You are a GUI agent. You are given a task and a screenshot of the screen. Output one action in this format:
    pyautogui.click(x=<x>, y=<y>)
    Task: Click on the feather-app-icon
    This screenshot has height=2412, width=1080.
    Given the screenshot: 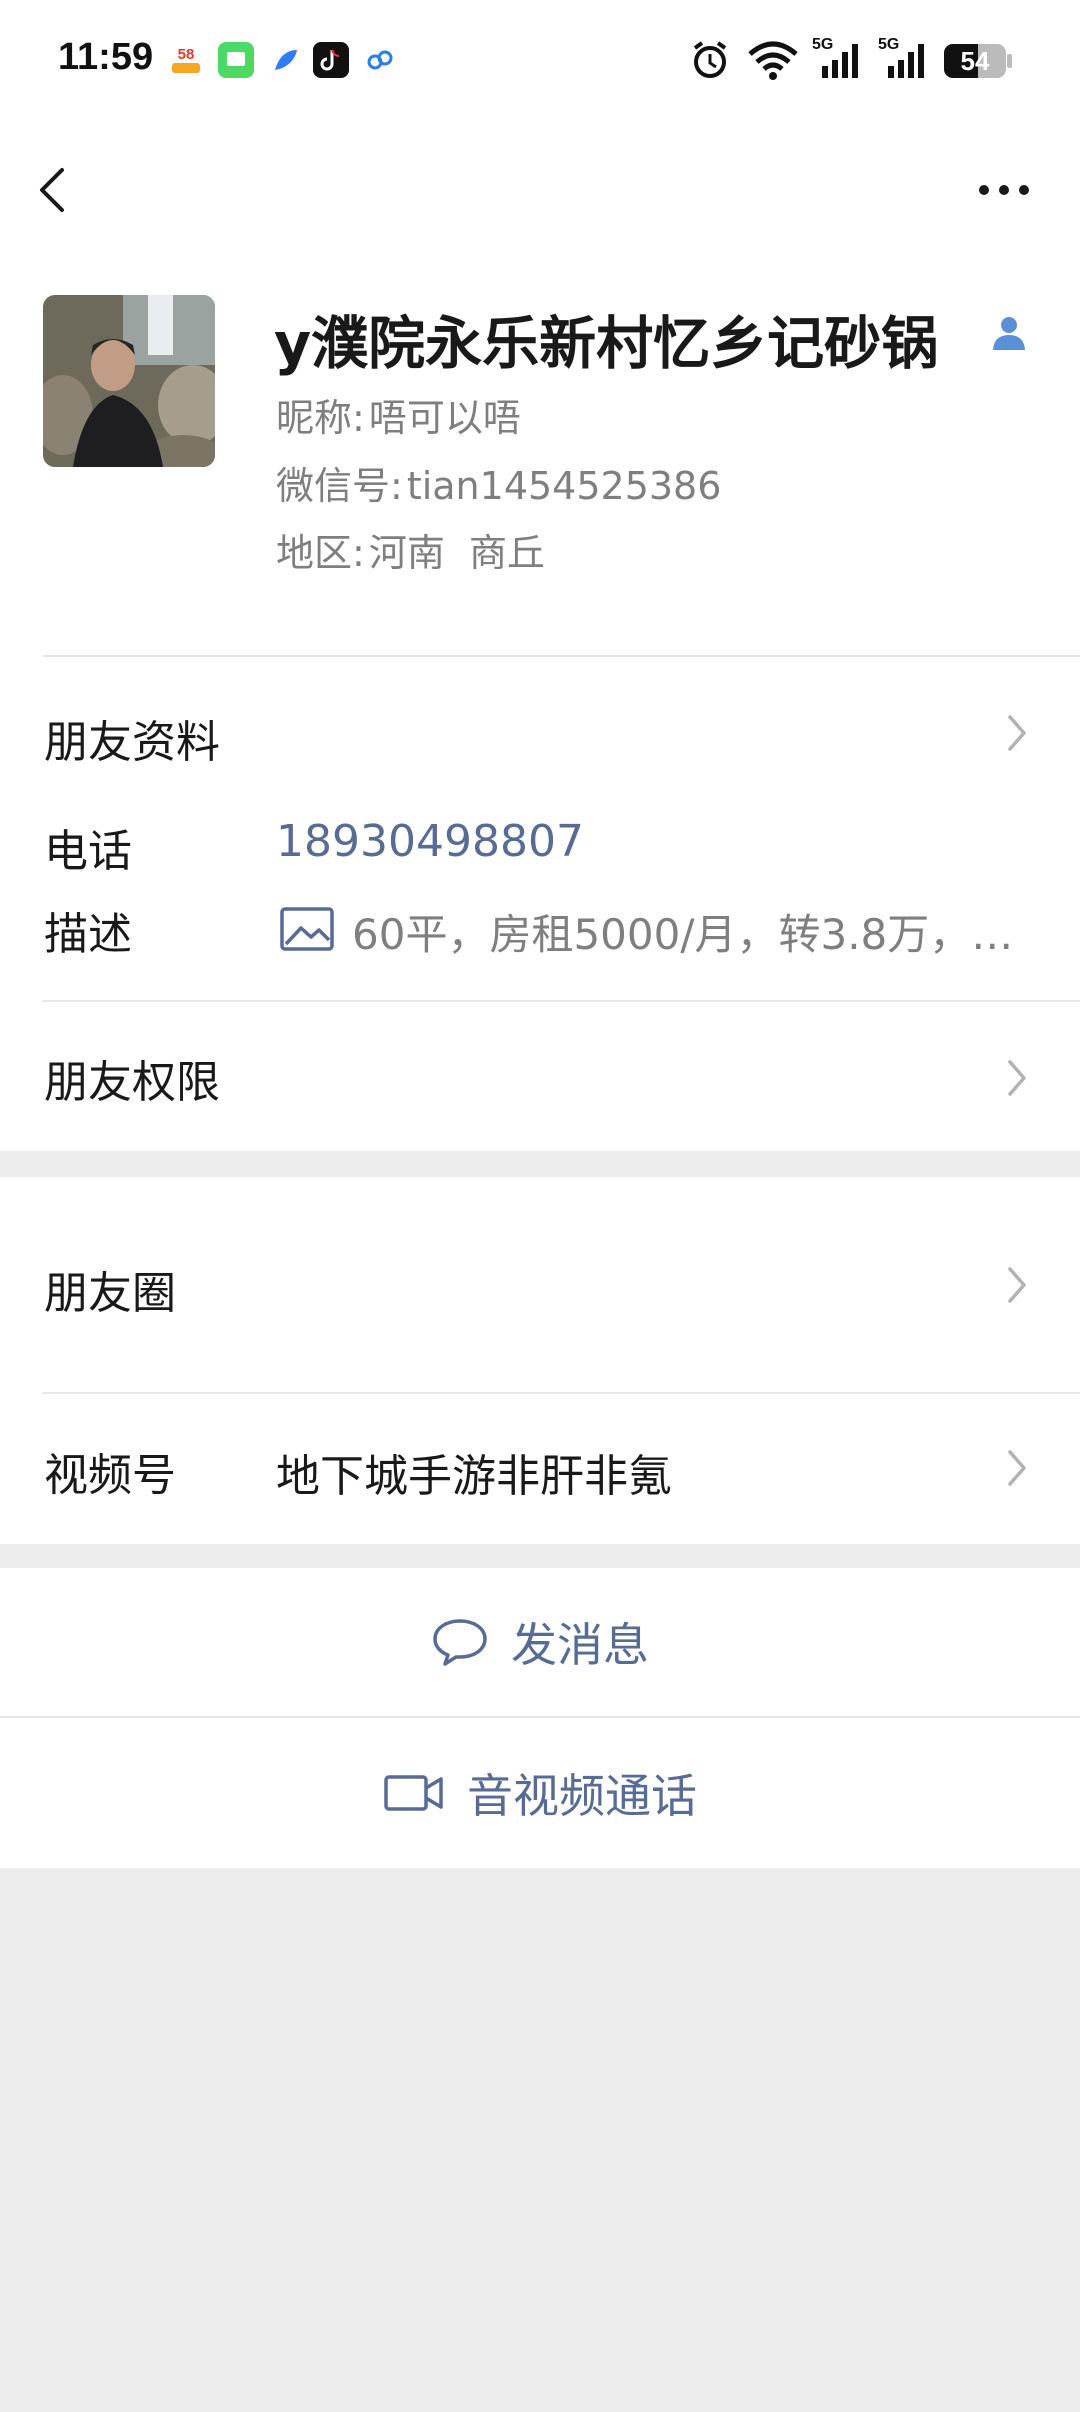 What is the action you would take?
    pyautogui.click(x=285, y=60)
    